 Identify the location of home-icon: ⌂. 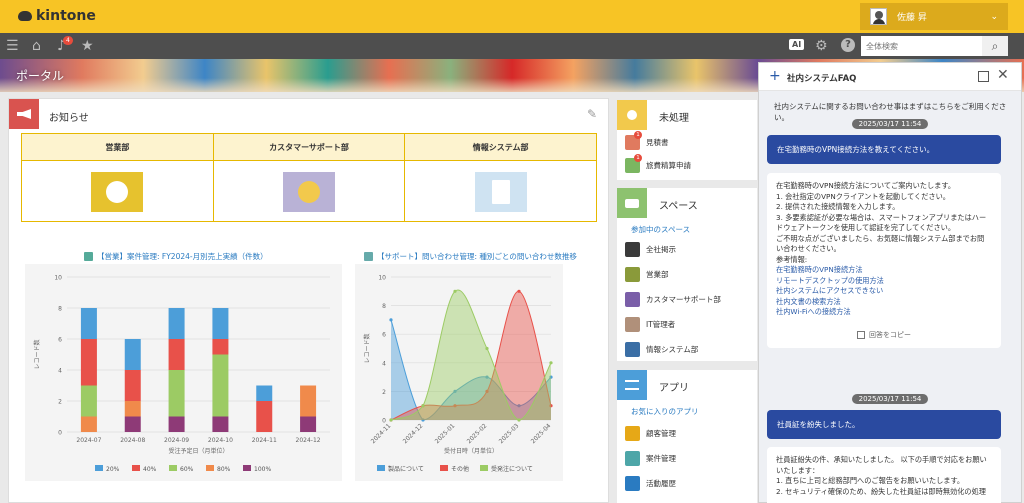
(36, 46).